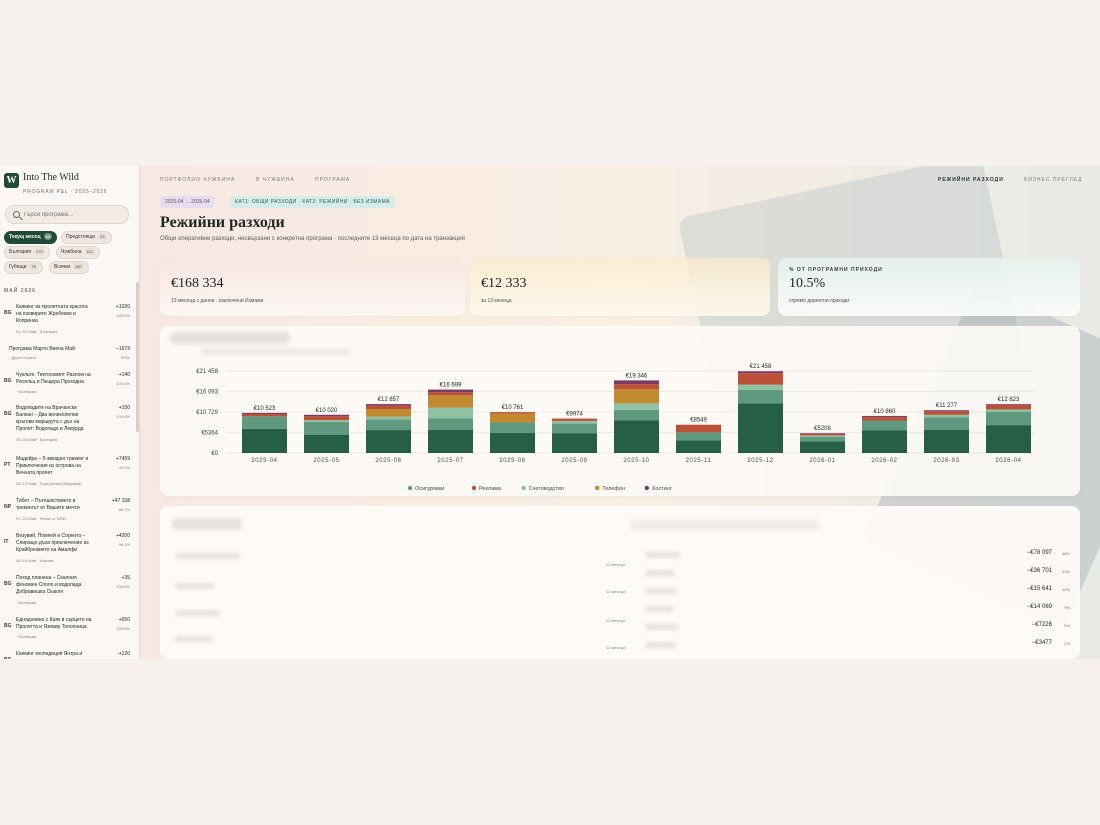  What do you see at coordinates (613, 489) in the screenshot?
I see `chart-legend-label: Телефон` at bounding box center [613, 489].